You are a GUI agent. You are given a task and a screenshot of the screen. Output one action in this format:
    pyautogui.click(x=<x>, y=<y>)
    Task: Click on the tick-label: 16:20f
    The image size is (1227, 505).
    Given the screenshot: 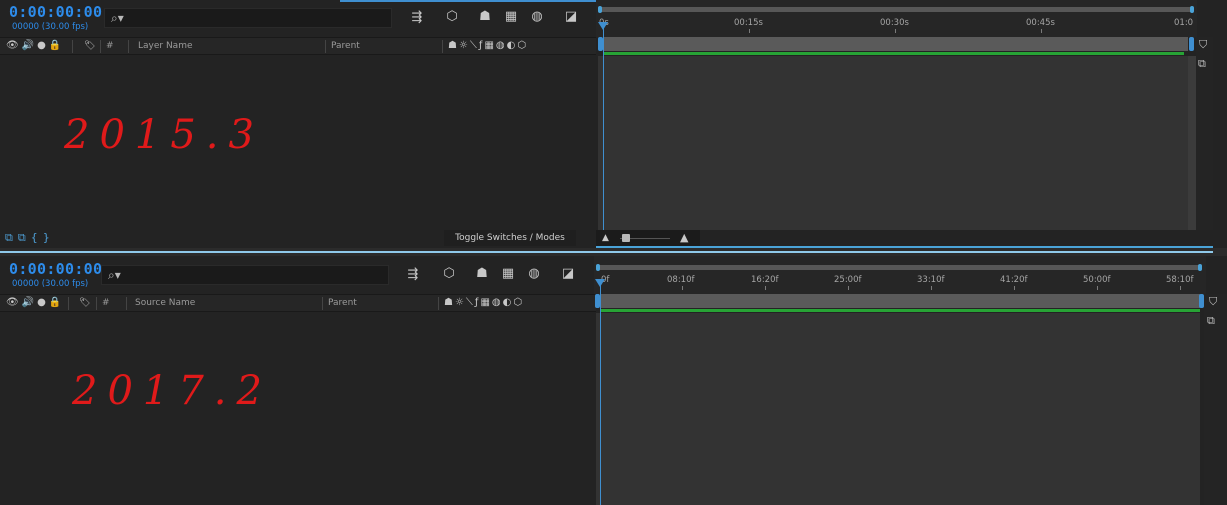 What is the action you would take?
    pyautogui.click(x=765, y=280)
    